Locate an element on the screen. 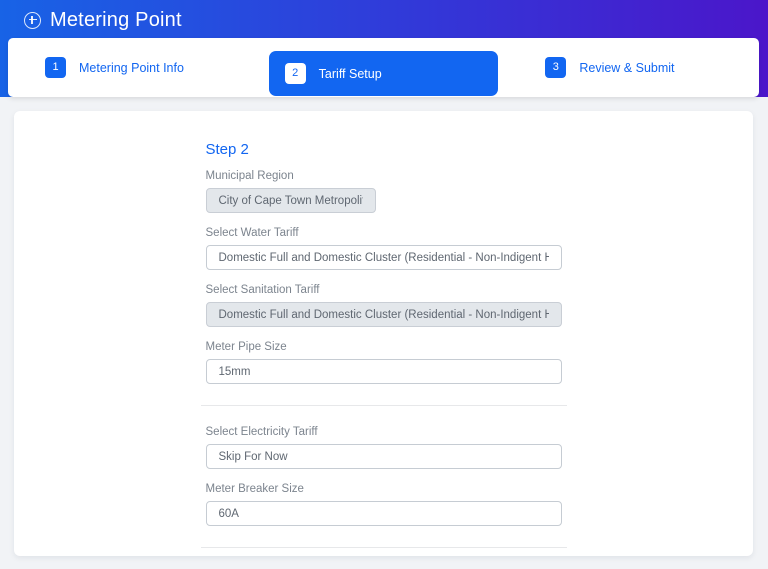 The image size is (768, 569). electricity-tariff-label: Select Electricity Tariff is located at coordinates (261, 432).